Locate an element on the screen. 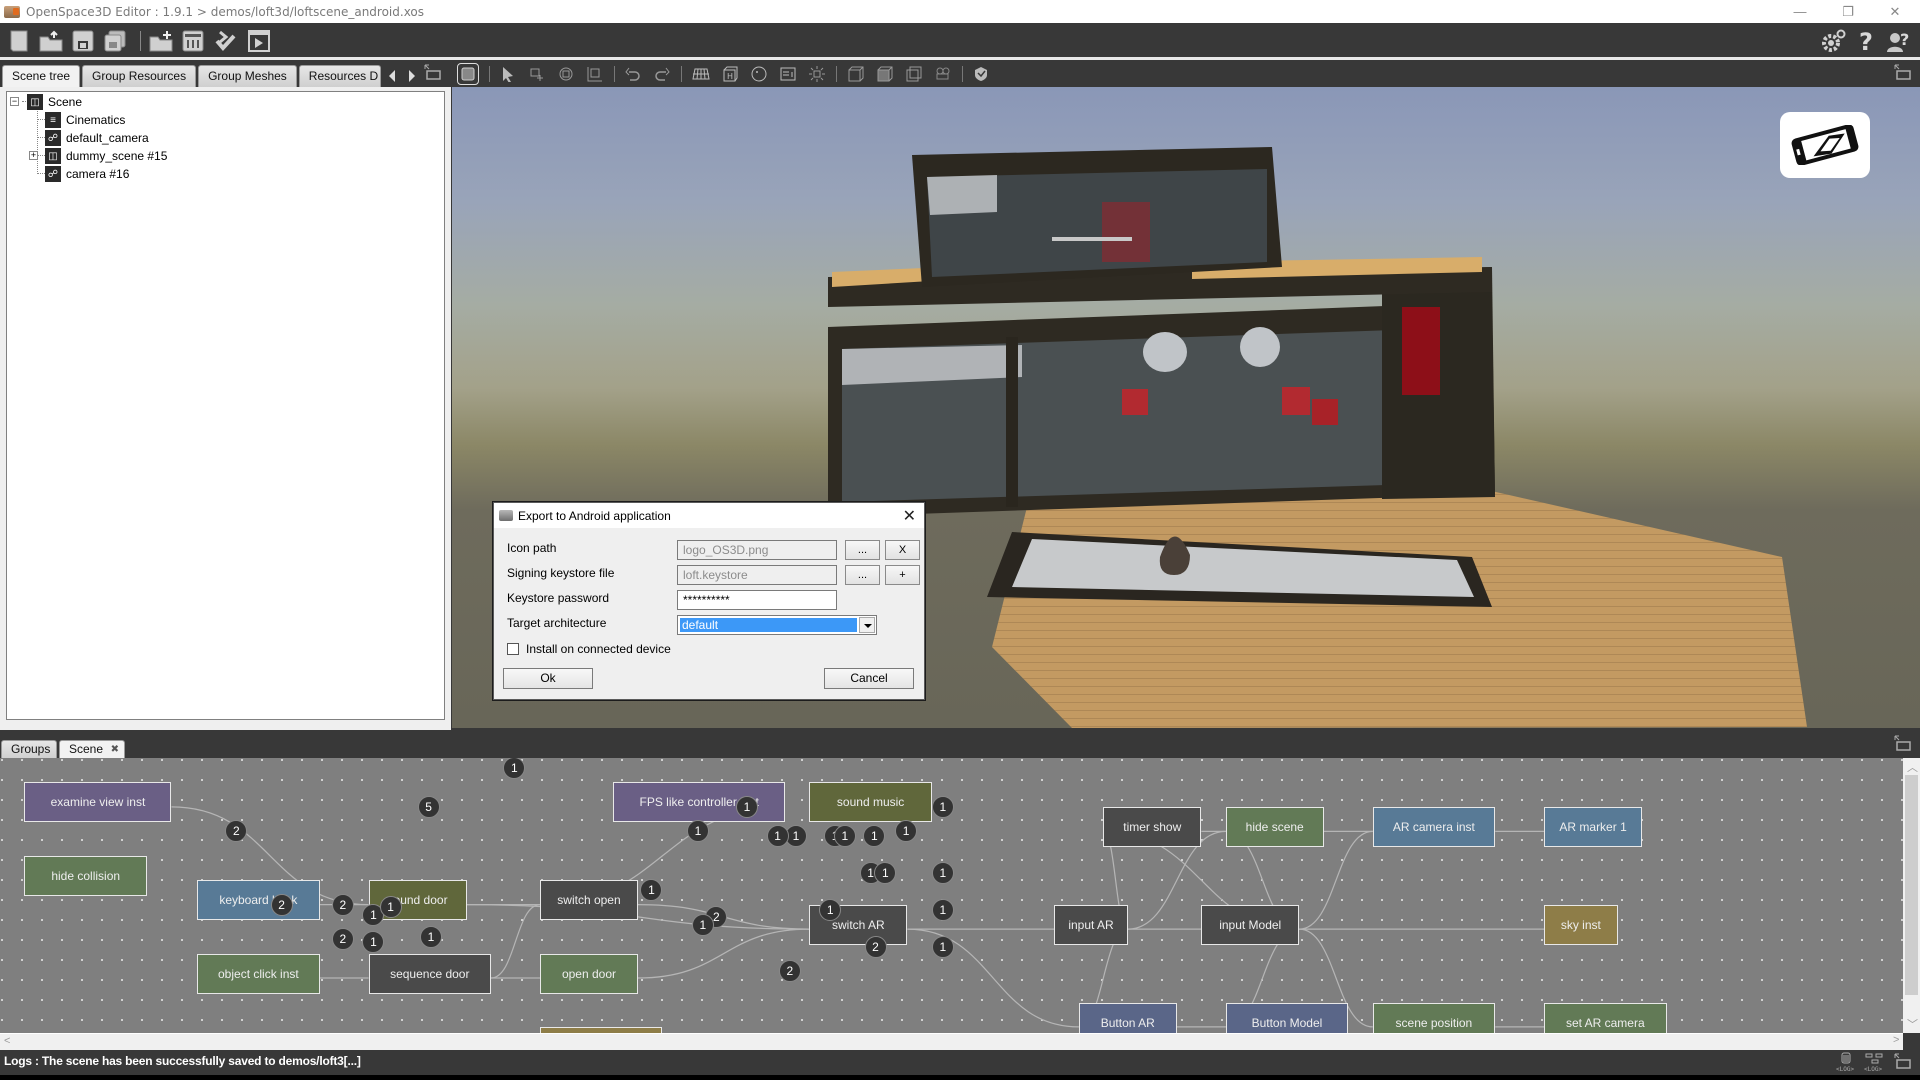  graph-node-ar-camera-inst: AR camera inst is located at coordinates (1434, 826).